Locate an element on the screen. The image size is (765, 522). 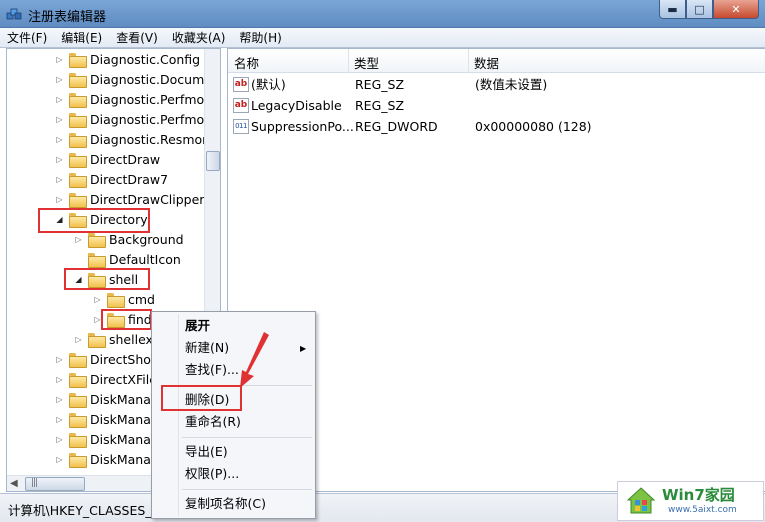
tree-item: ▷ Background is located at coordinates (105, 240).